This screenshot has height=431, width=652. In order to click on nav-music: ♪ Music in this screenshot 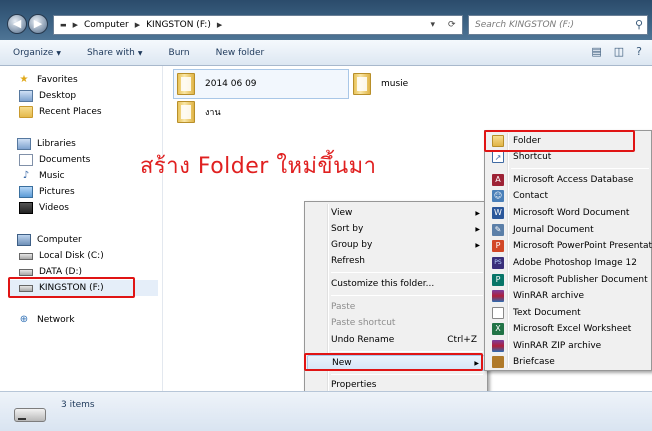, I will do `click(42, 176)`.